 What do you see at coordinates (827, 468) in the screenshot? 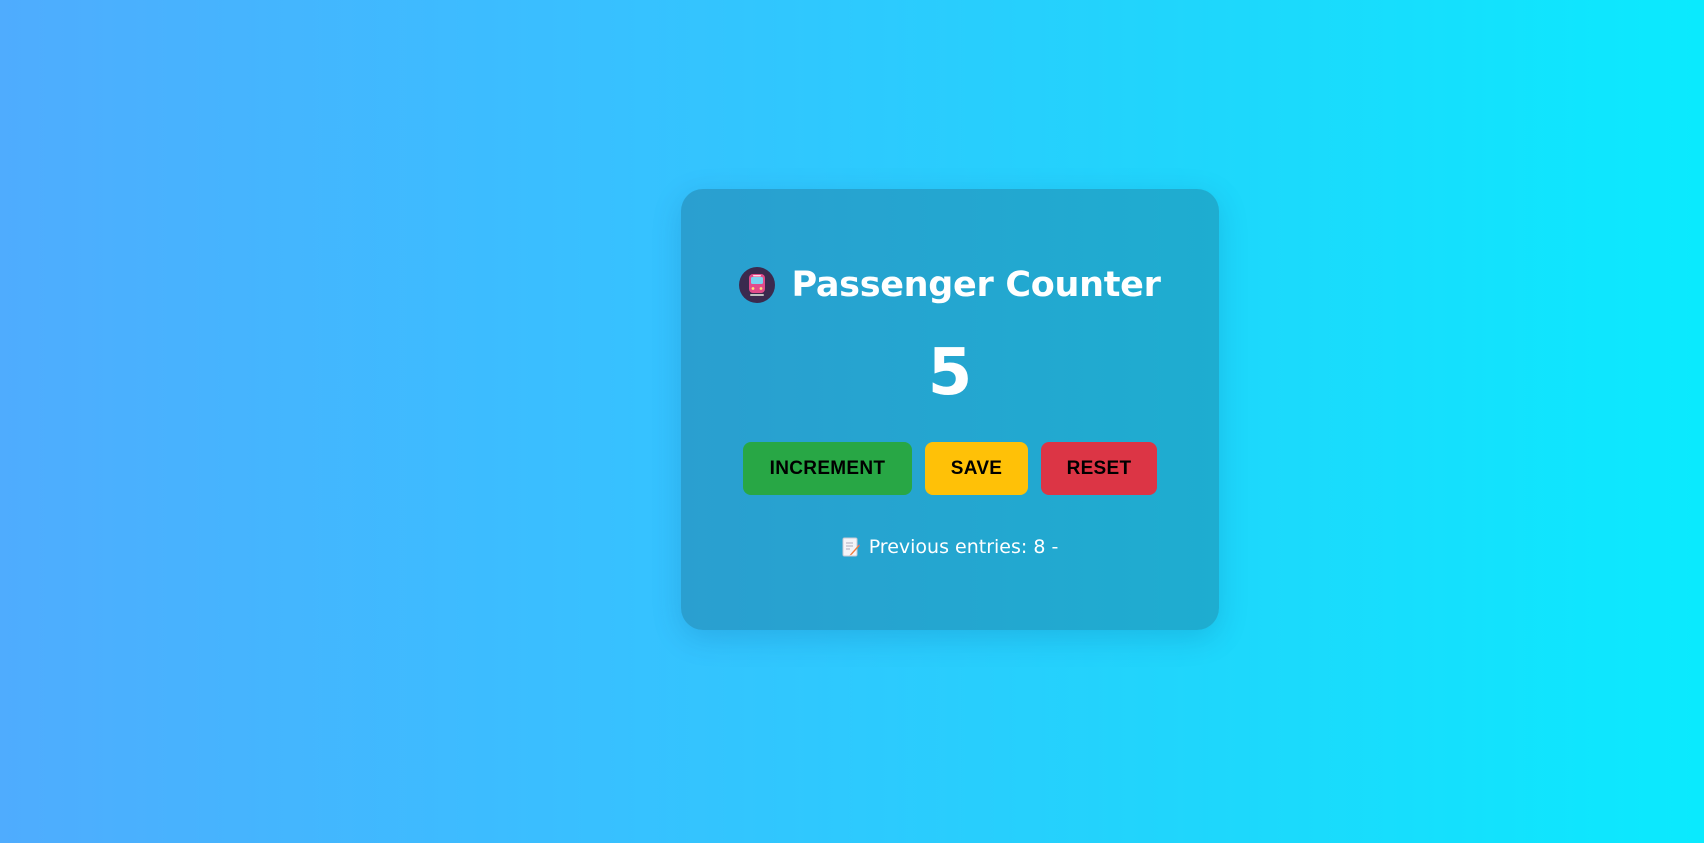
I see `increment-button: INCREMENT` at bounding box center [827, 468].